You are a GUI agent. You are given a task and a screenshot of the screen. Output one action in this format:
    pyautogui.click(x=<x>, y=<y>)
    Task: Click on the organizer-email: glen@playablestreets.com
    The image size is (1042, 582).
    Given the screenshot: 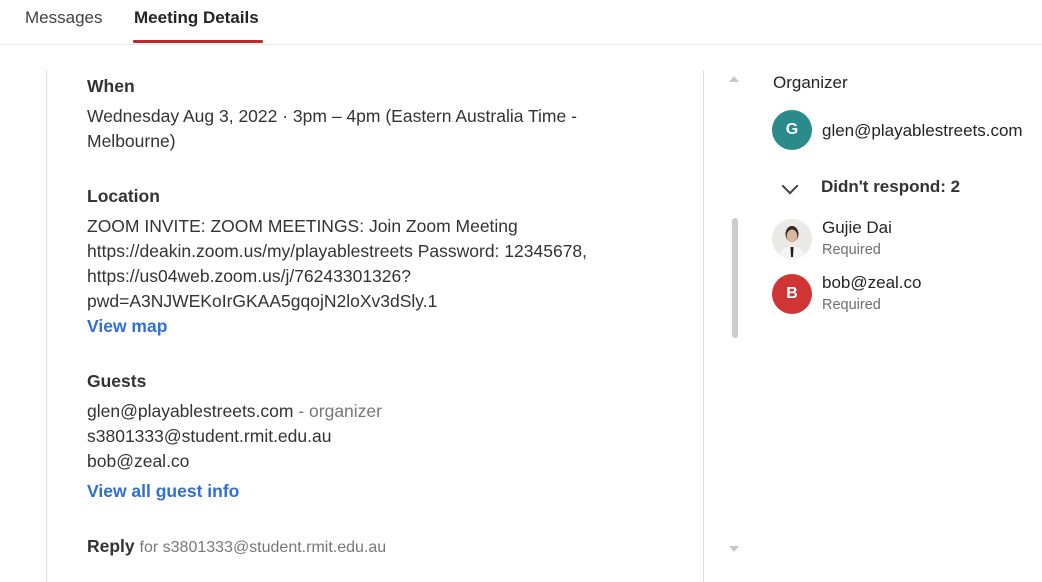 What is the action you would take?
    pyautogui.click(x=922, y=130)
    